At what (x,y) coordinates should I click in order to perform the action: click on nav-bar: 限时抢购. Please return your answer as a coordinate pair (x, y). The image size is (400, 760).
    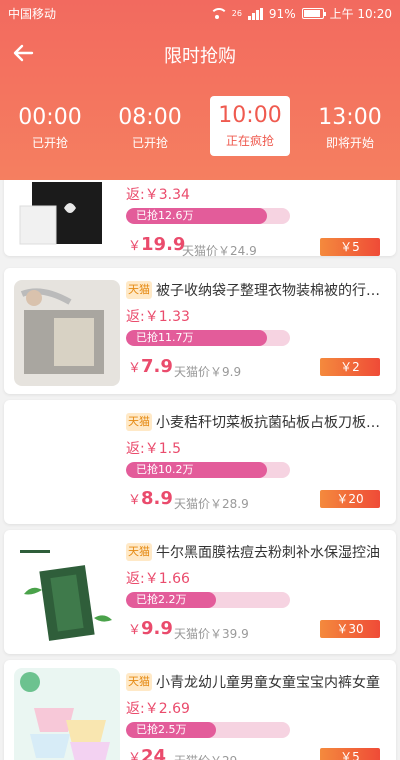
    Looking at the image, I should click on (200, 55).